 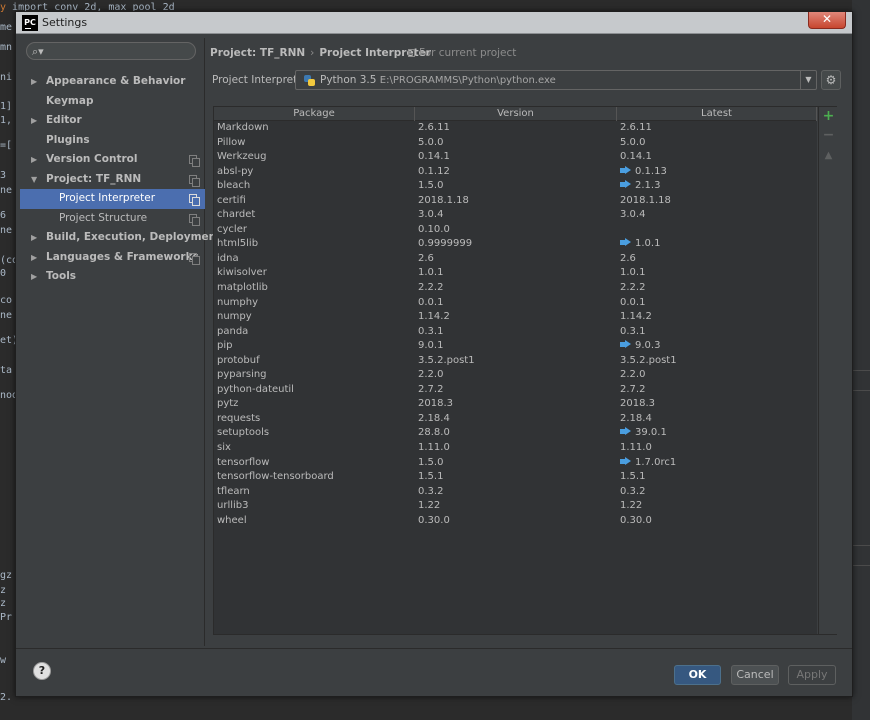 I want to click on package-version-cell: 0.3.2, so click(x=430, y=492).